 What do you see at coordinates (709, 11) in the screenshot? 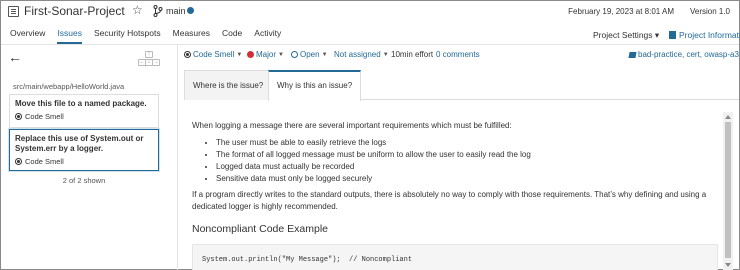
I see `project-version: Version 1.0` at bounding box center [709, 11].